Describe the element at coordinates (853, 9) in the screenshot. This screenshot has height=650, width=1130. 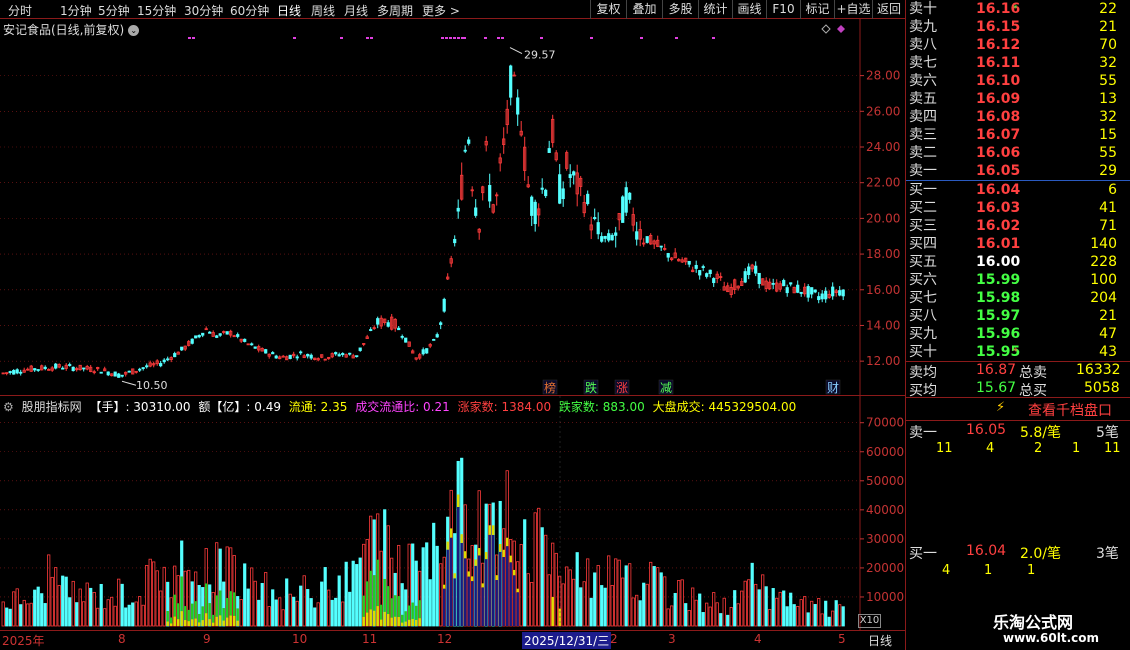
I see `add-watchlist-button: +自选` at that location.